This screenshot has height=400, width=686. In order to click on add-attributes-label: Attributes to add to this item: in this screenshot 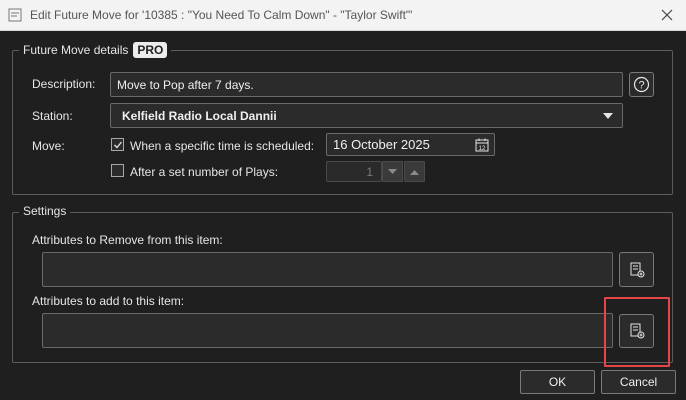, I will do `click(108, 301)`.